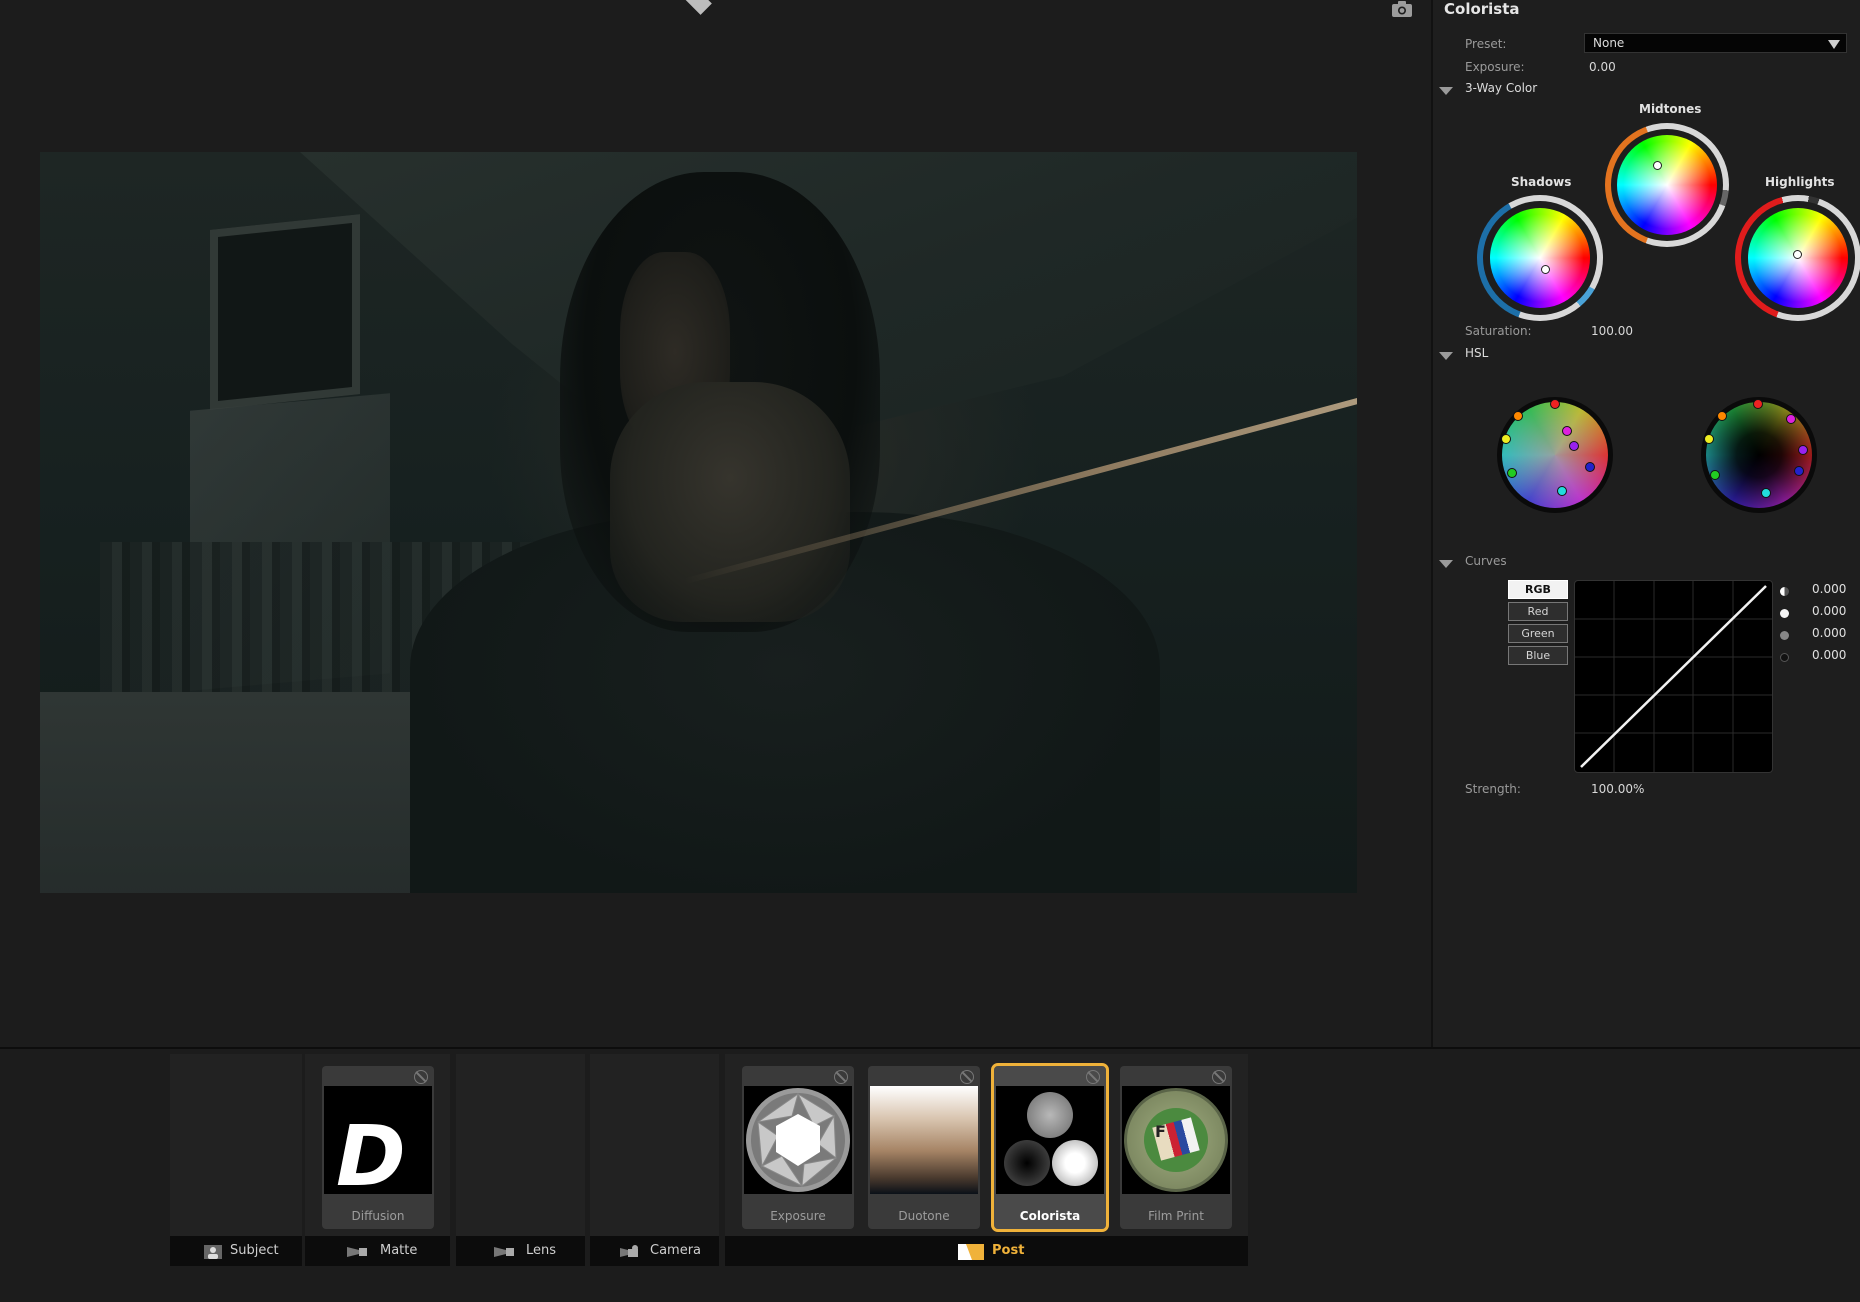  I want to click on hsl-blue-point, so click(1590, 467).